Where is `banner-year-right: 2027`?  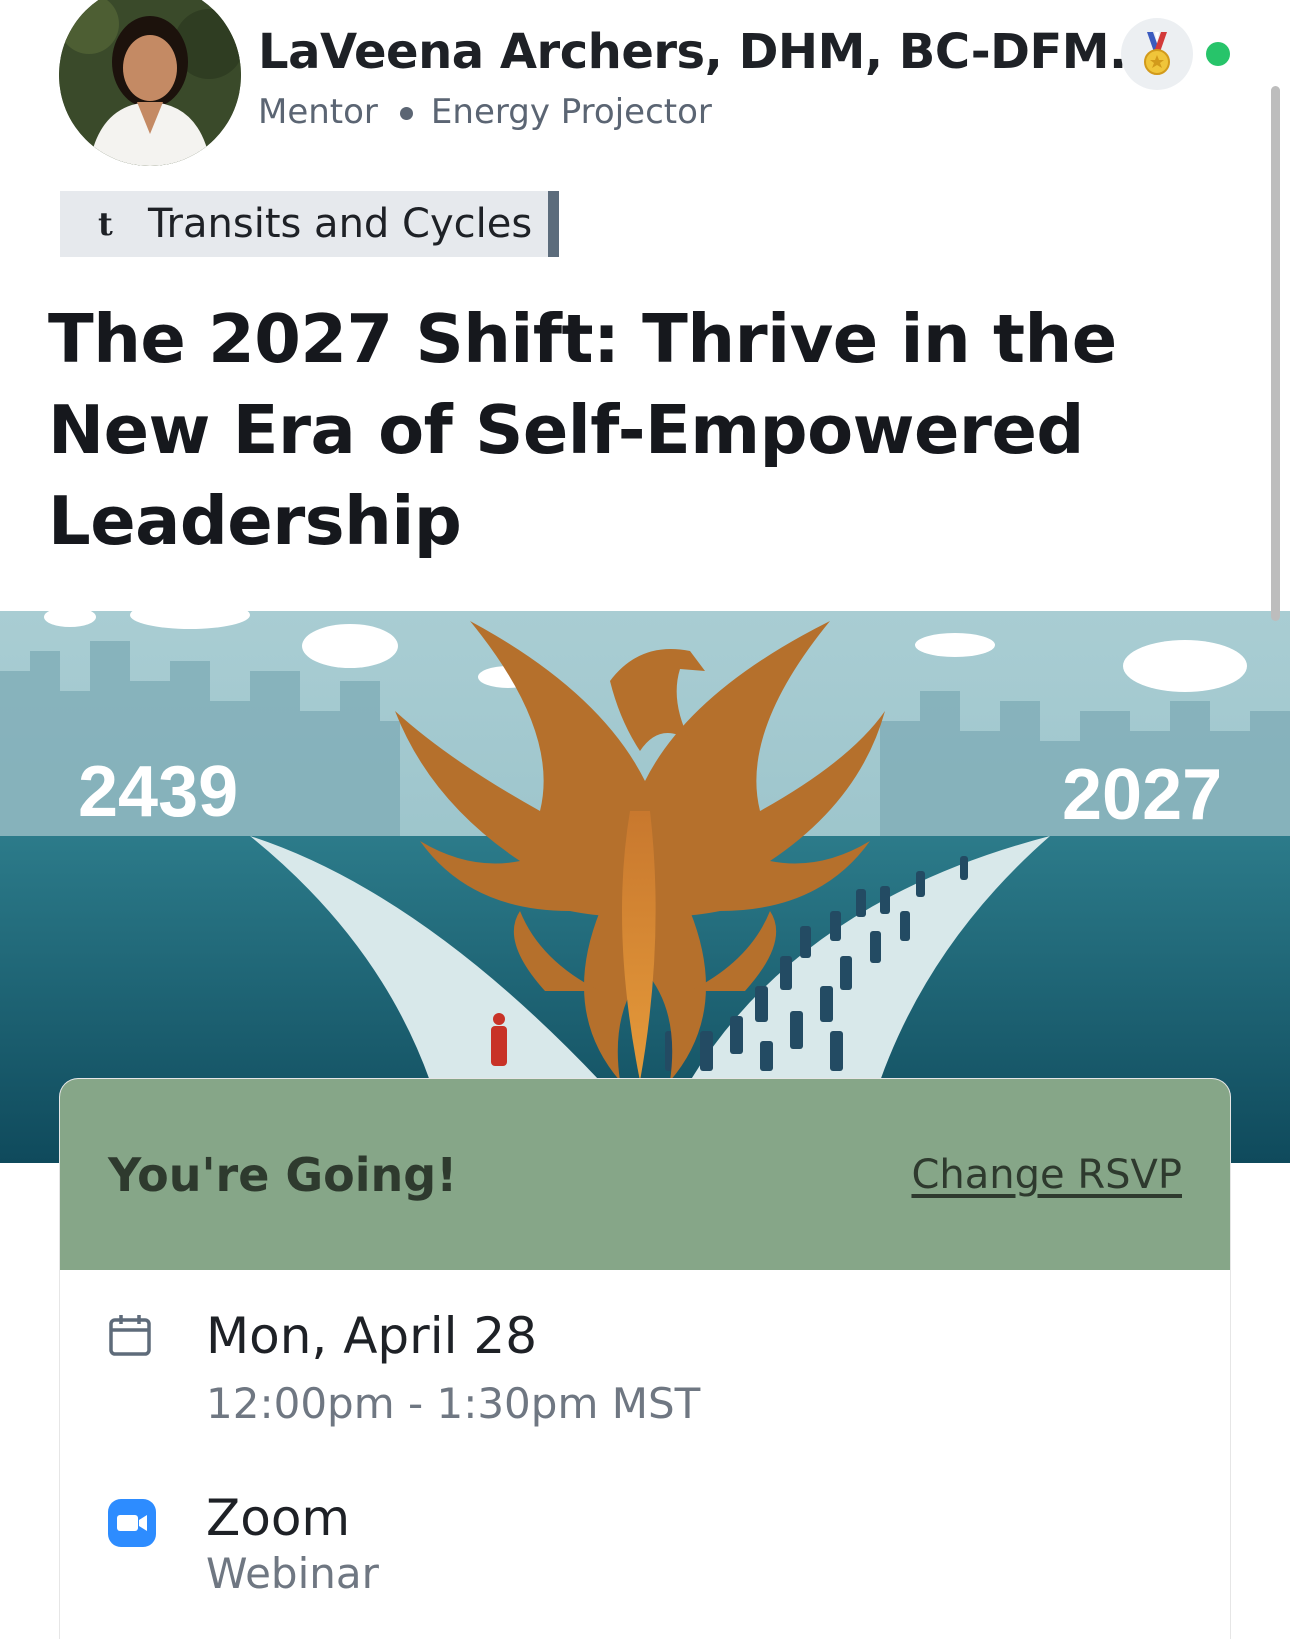 banner-year-right: 2027 is located at coordinates (1142, 795).